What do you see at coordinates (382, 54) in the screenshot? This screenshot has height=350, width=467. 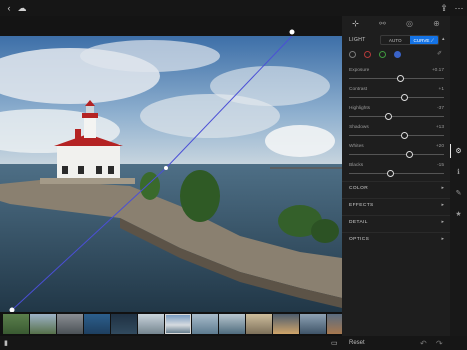 I see `green-channel-icon` at bounding box center [382, 54].